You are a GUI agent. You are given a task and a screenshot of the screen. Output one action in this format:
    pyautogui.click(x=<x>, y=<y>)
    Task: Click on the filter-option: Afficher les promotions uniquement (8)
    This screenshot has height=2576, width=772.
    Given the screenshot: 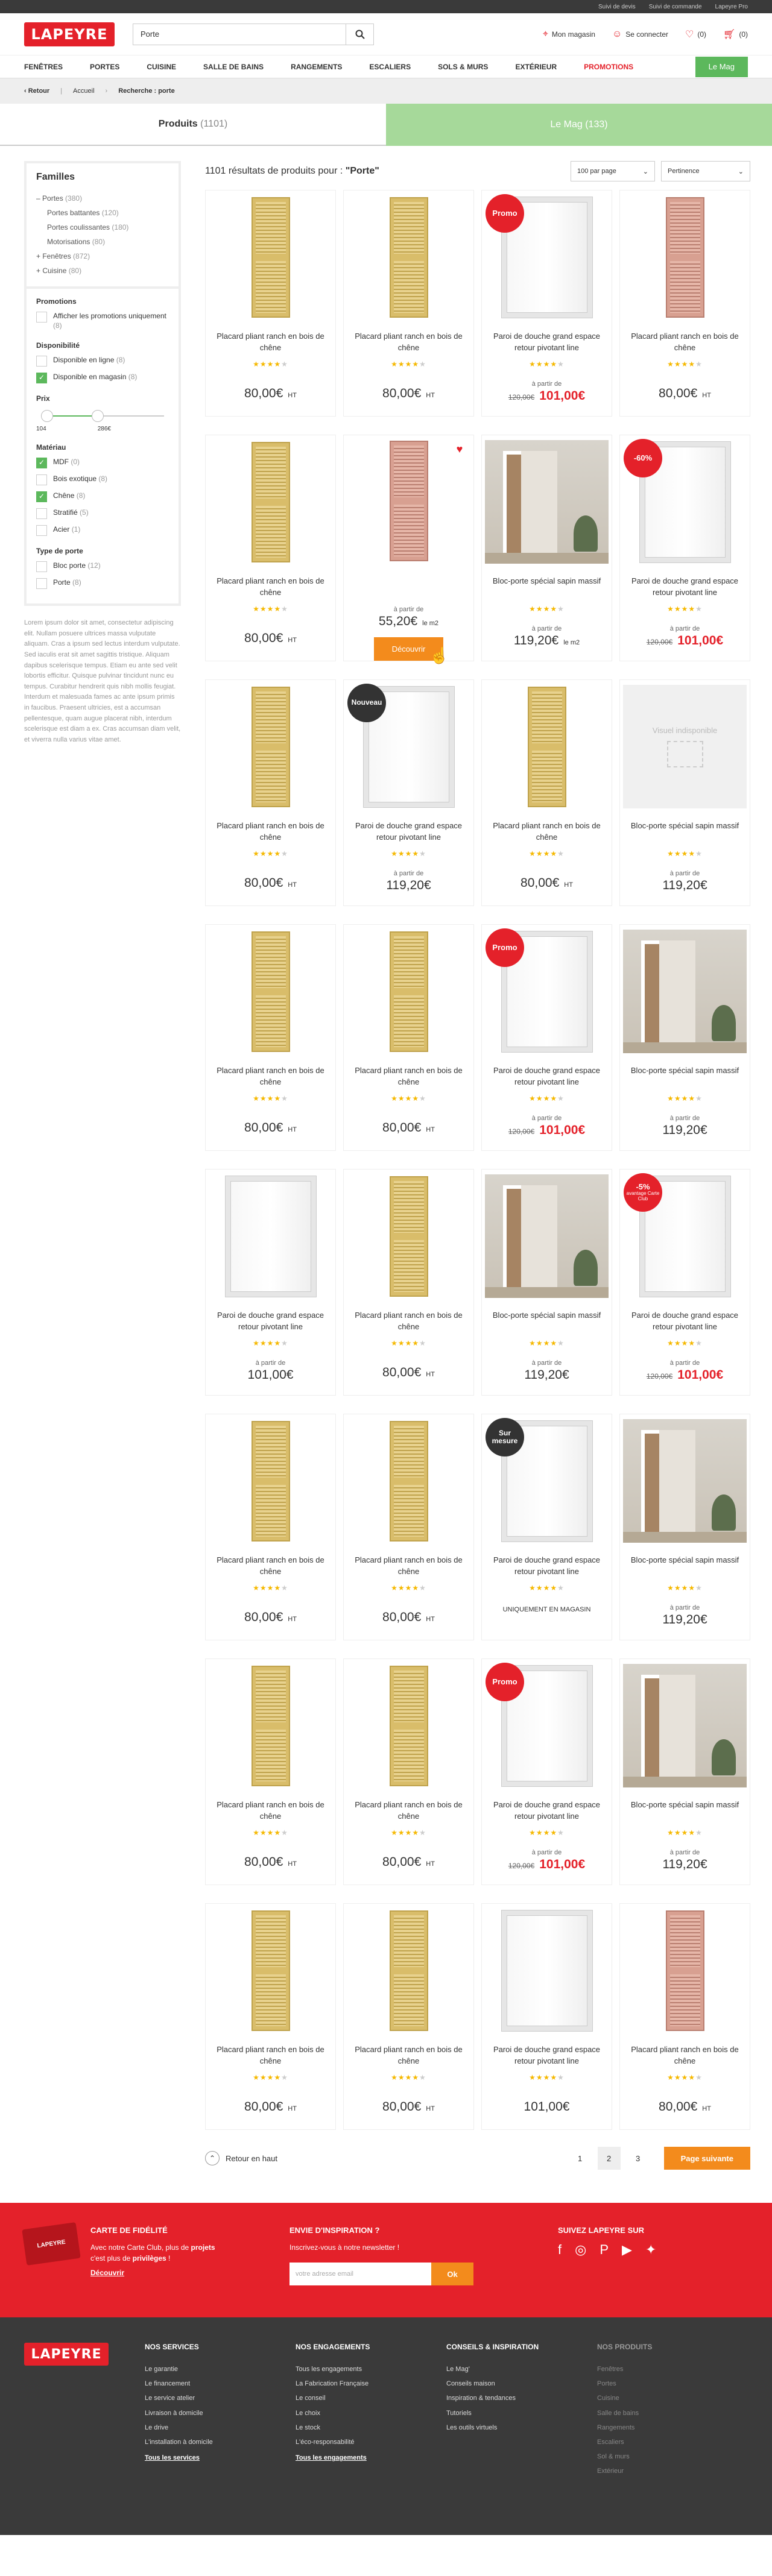 What is the action you would take?
    pyautogui.click(x=102, y=321)
    